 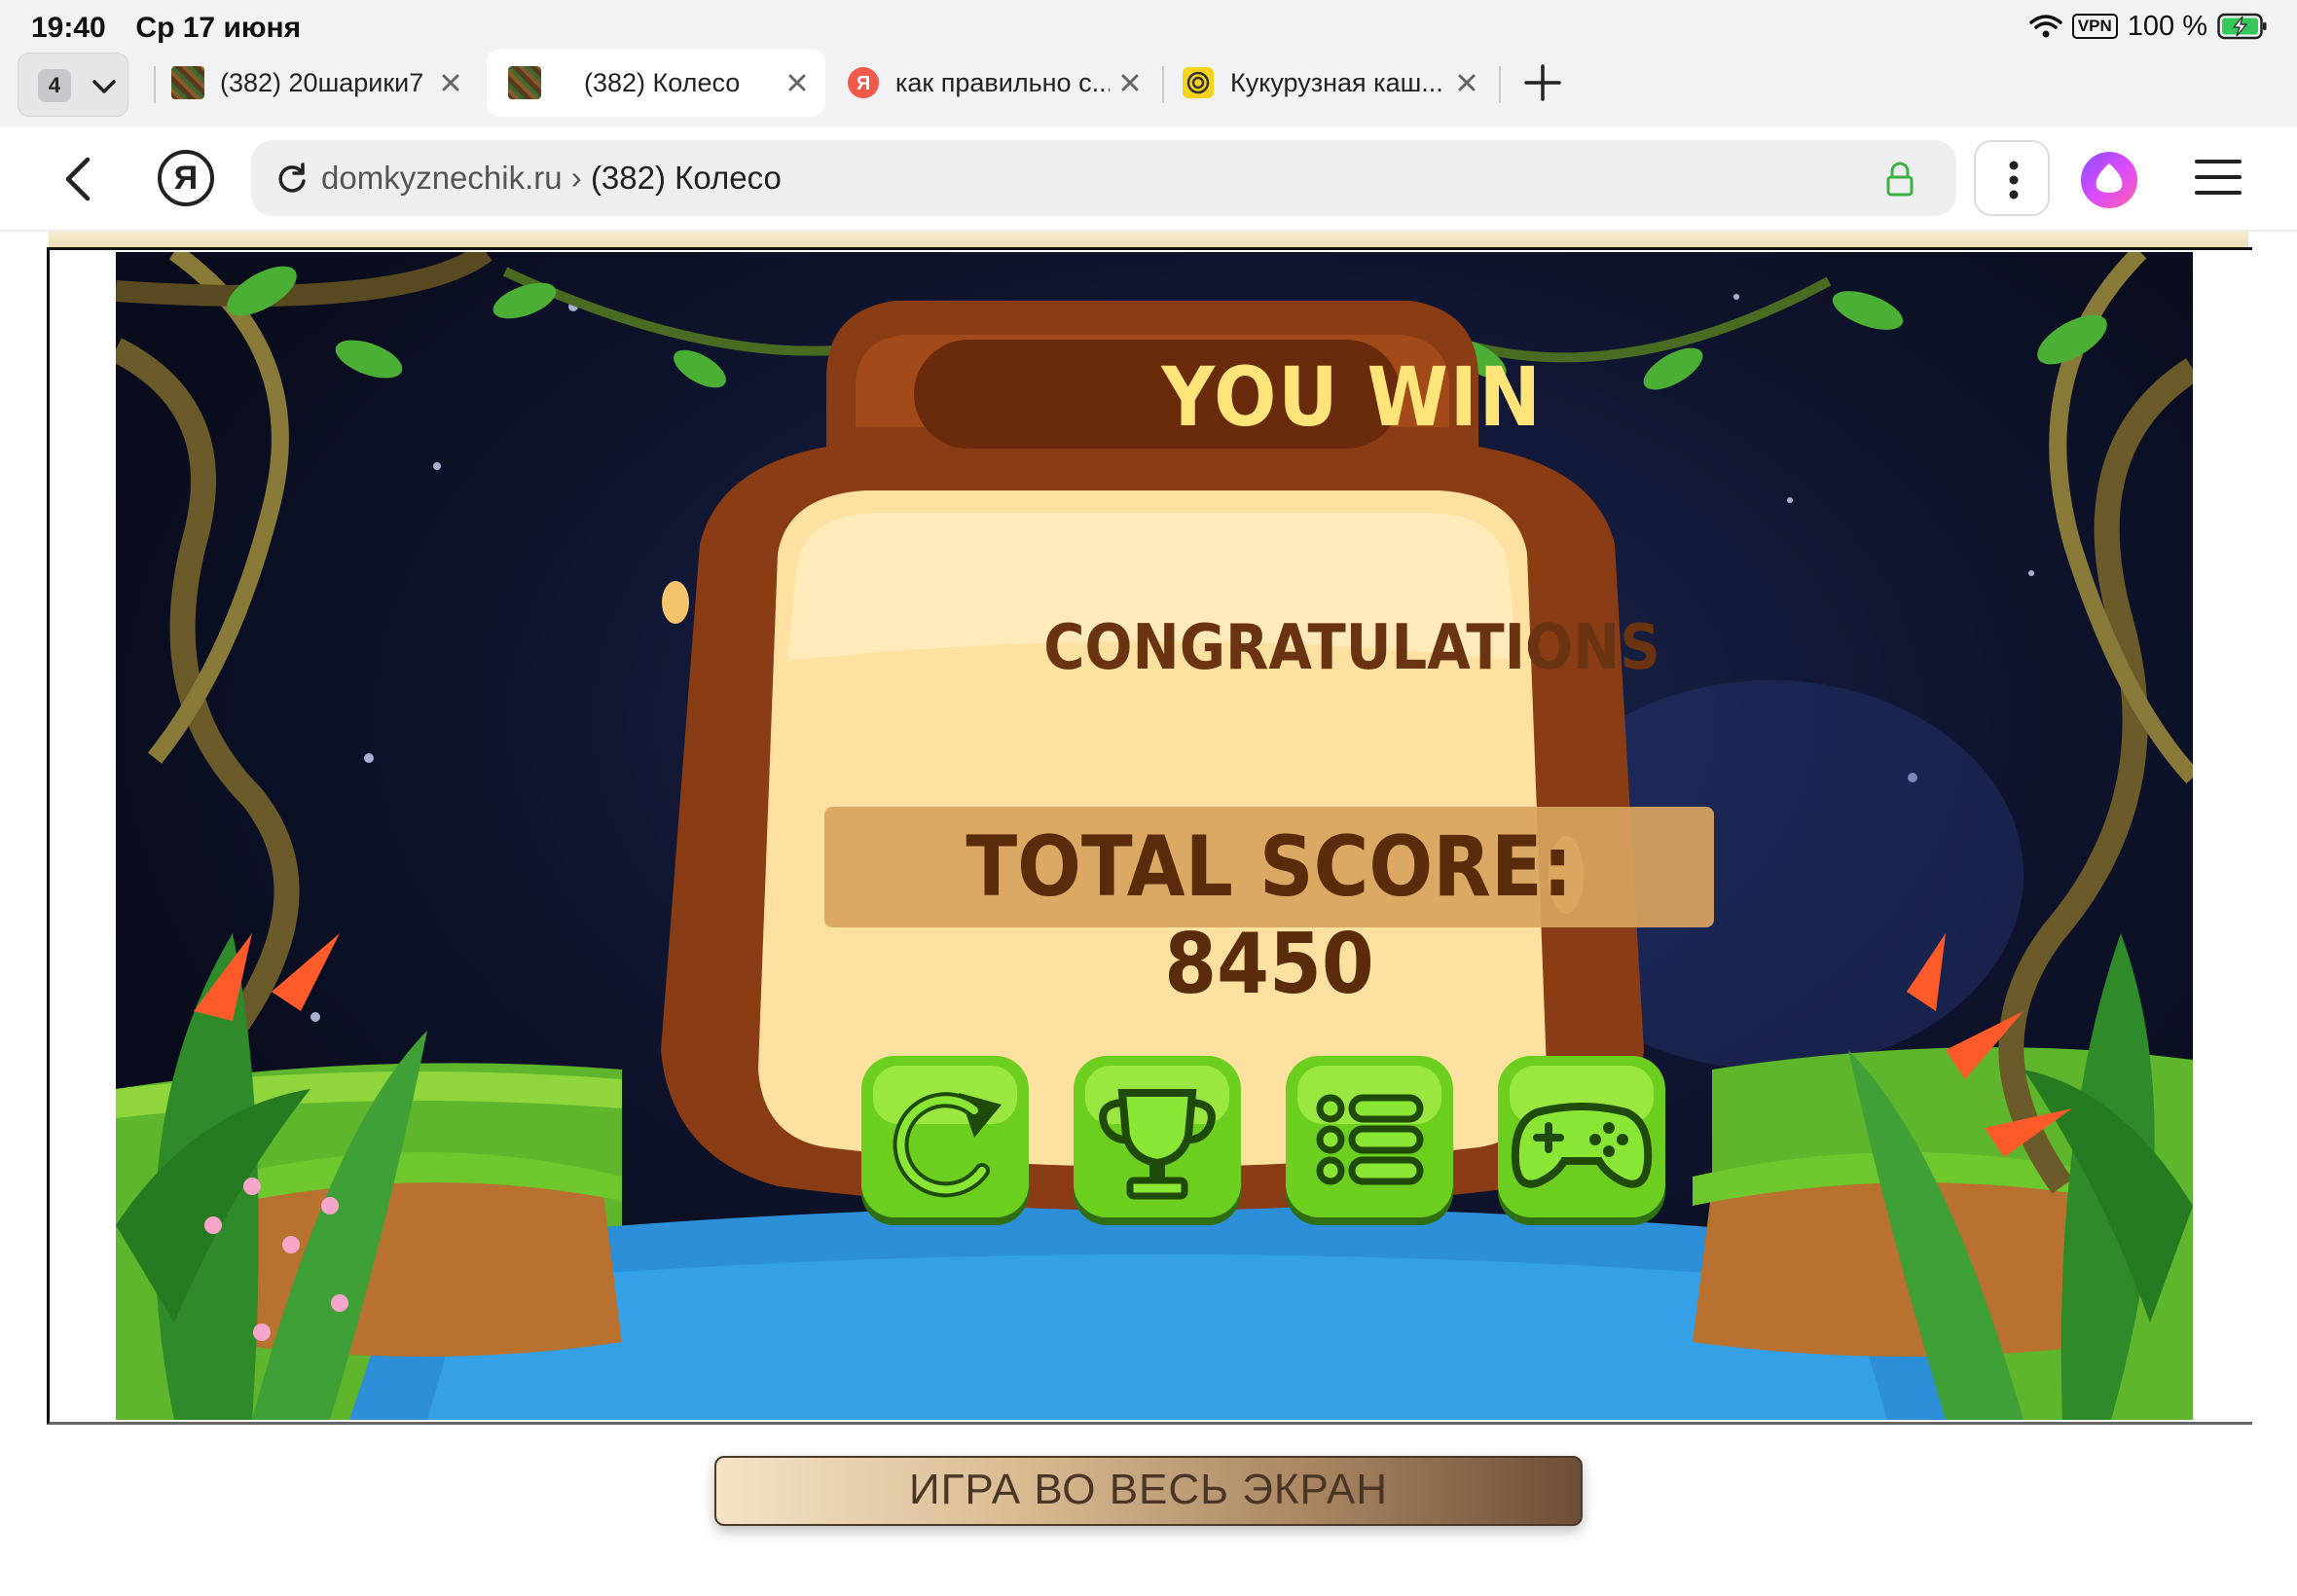 I want to click on yandex-home-button: Я, so click(x=186, y=178).